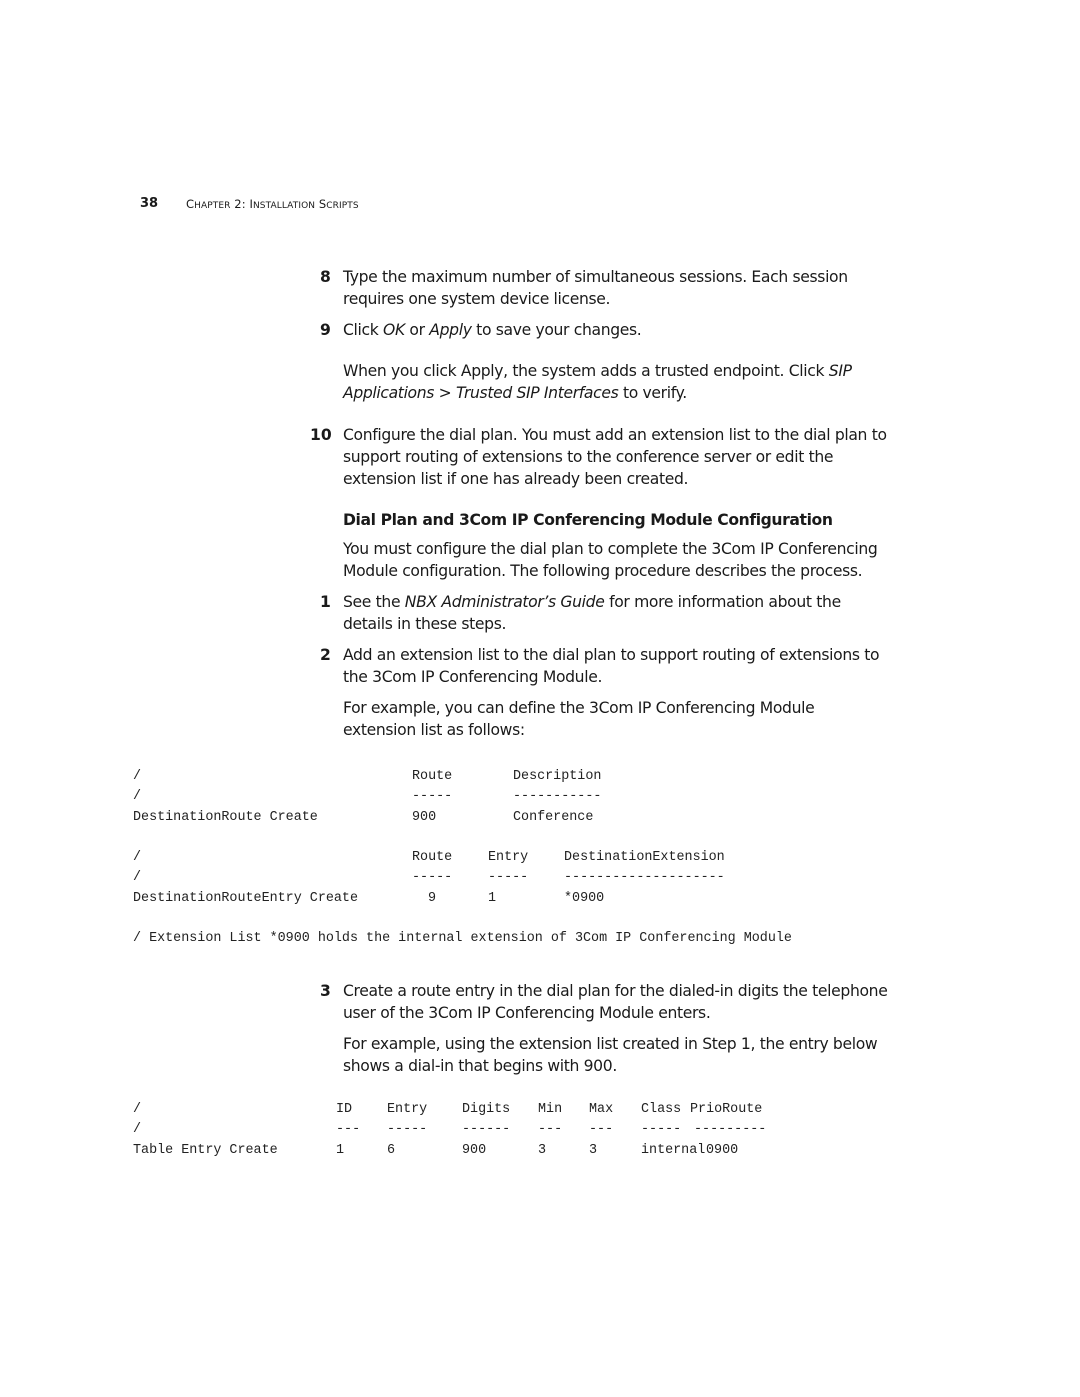 The height and width of the screenshot is (1397, 1080). What do you see at coordinates (557, 776) in the screenshot?
I see `code-header-description: Description` at bounding box center [557, 776].